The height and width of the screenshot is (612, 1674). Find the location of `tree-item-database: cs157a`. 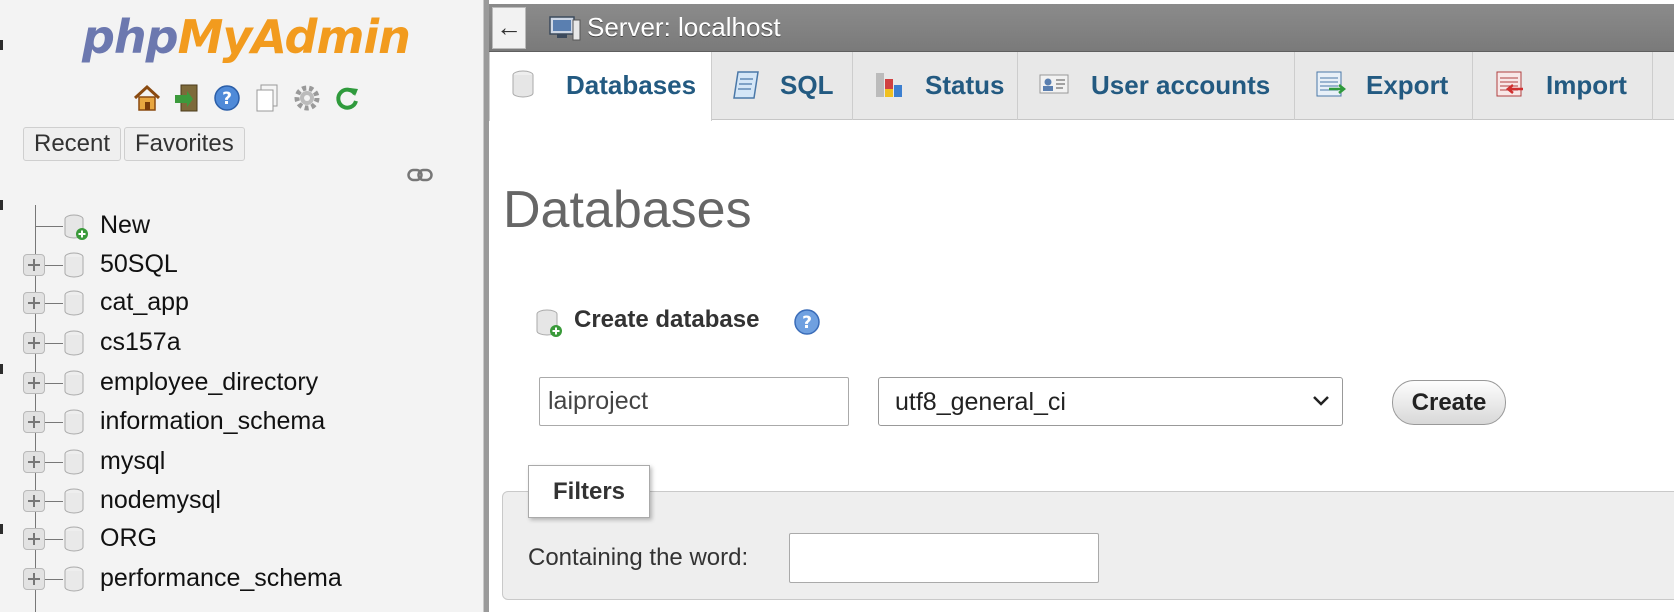

tree-item-database: cs157a is located at coordinates (241, 342).